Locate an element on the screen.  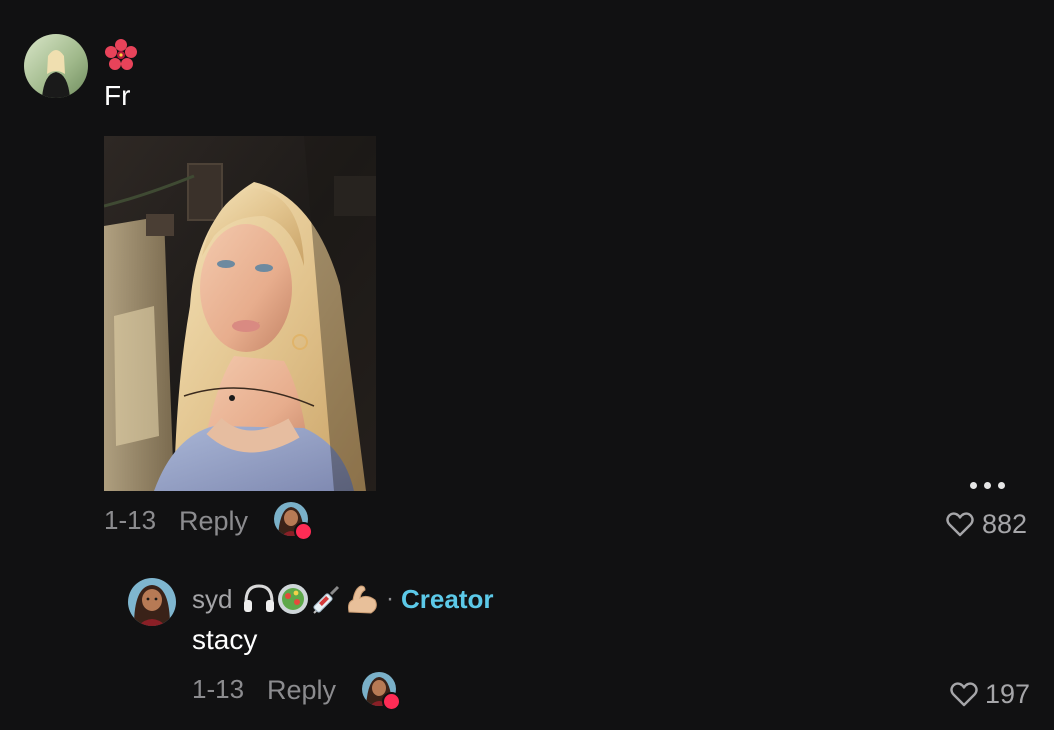
reply-reply-button: Reply is located at coordinates (301, 690).